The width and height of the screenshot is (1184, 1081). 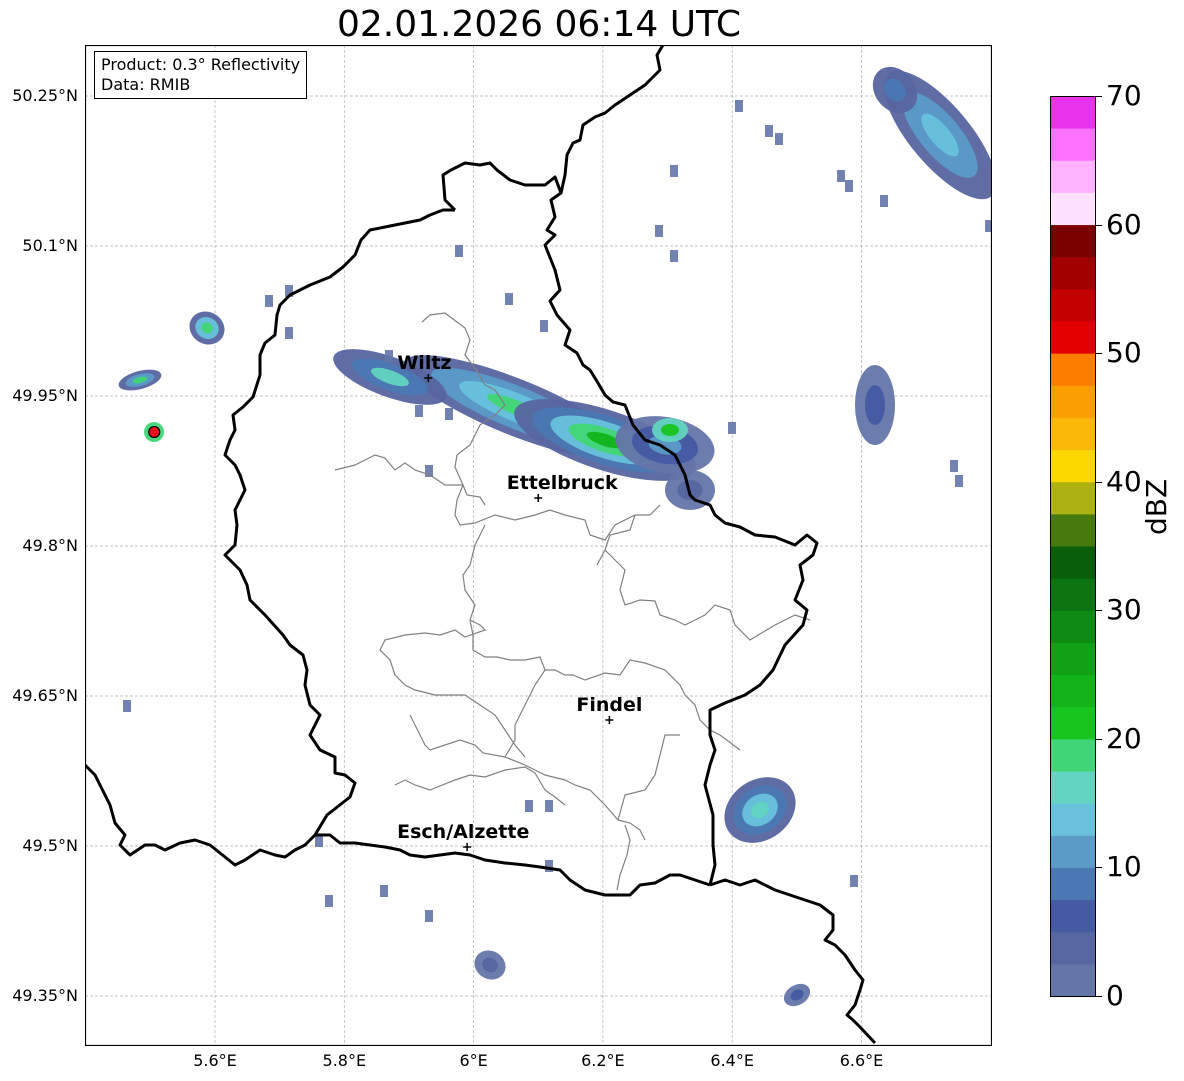 I want to click on lat-tick-label: 50.25°N, so click(x=45, y=95).